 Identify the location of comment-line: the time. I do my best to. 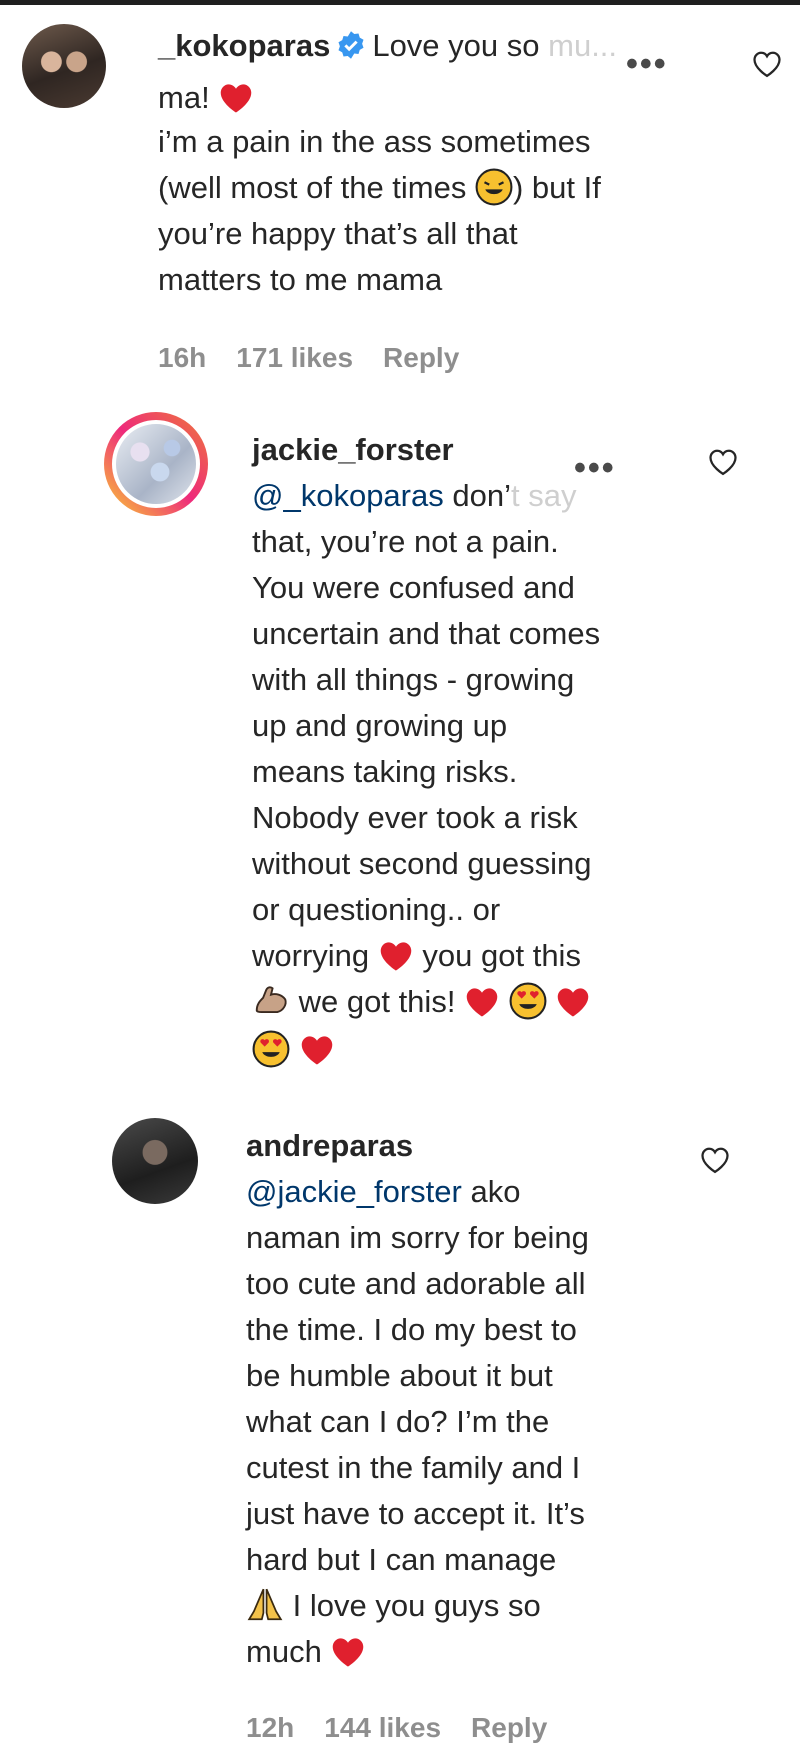
(411, 1329).